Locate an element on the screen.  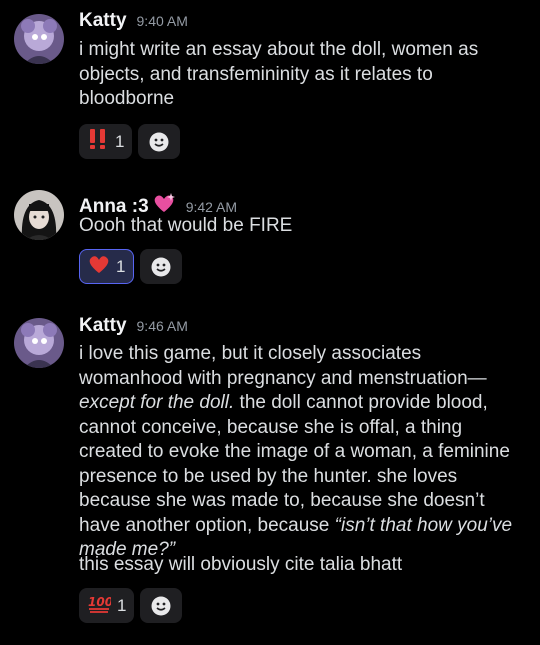
reaction-red-heart: 1 is located at coordinates (107, 266).